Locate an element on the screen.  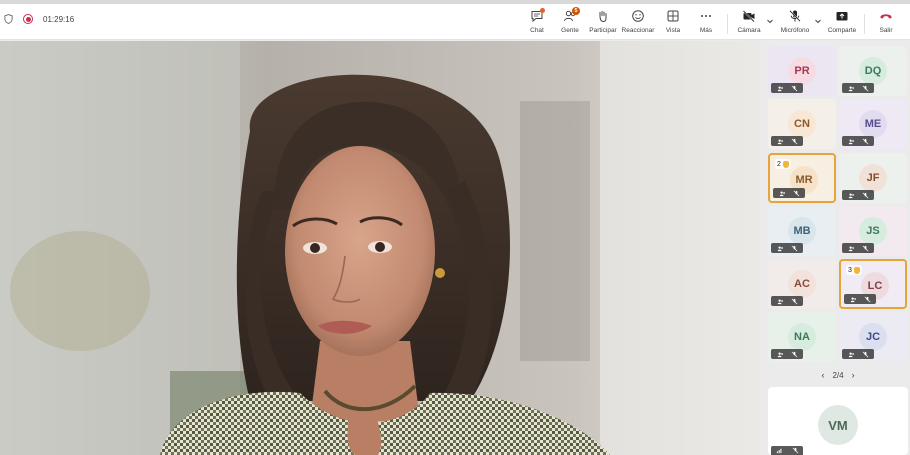
more-icon is located at coordinates (706, 16).